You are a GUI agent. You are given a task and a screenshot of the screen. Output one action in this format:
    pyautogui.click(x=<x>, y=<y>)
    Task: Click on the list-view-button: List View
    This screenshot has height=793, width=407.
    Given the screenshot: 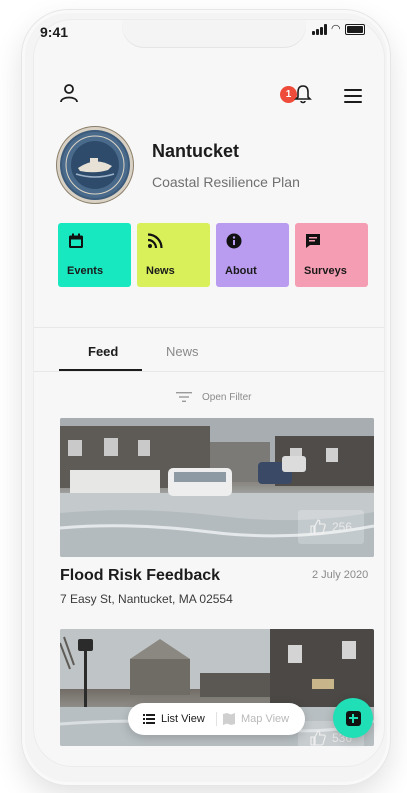 What is the action you would take?
    pyautogui.click(x=174, y=719)
    